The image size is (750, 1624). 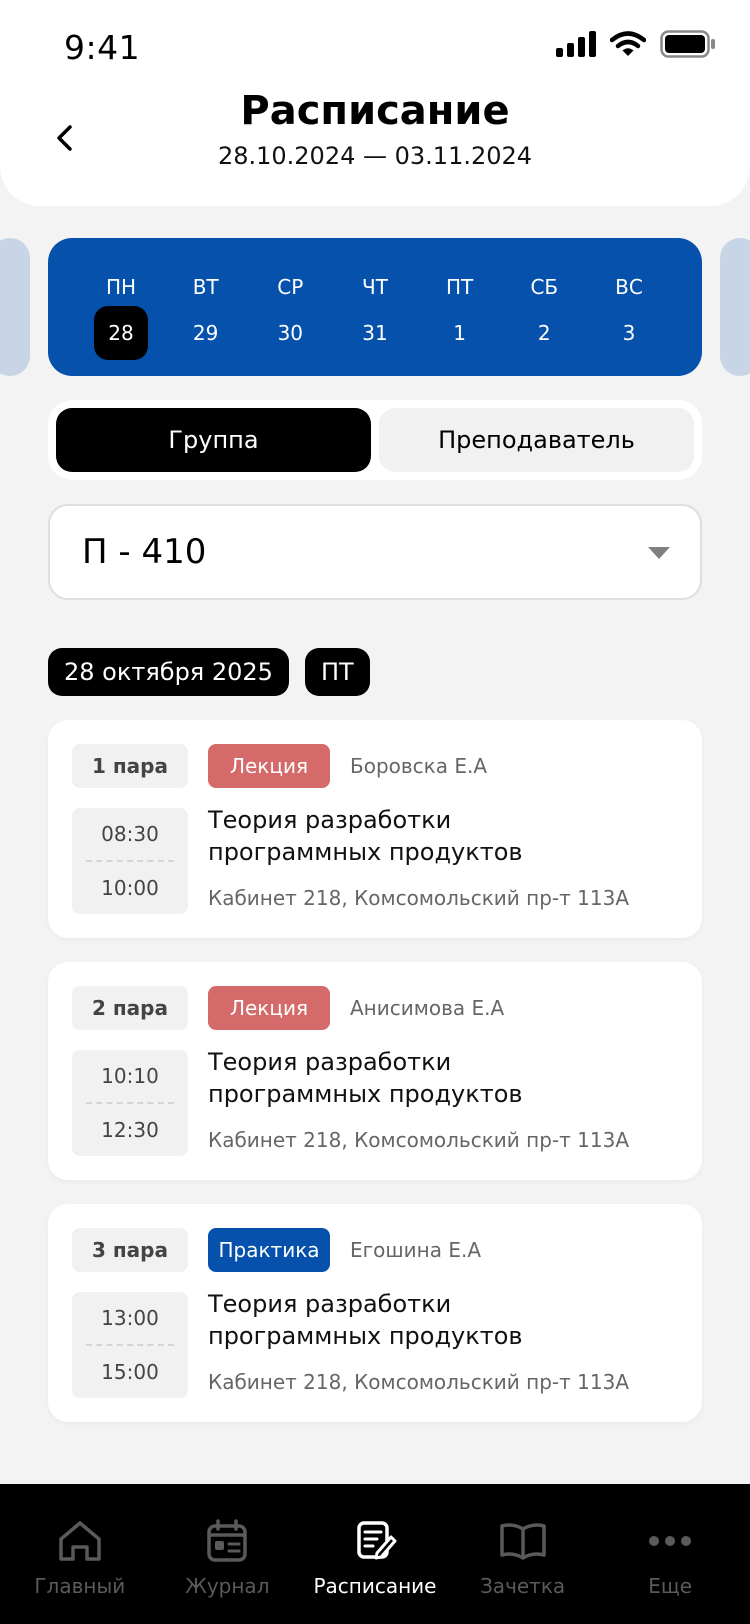 I want to click on pair-number: 3 пара, so click(x=130, y=1250).